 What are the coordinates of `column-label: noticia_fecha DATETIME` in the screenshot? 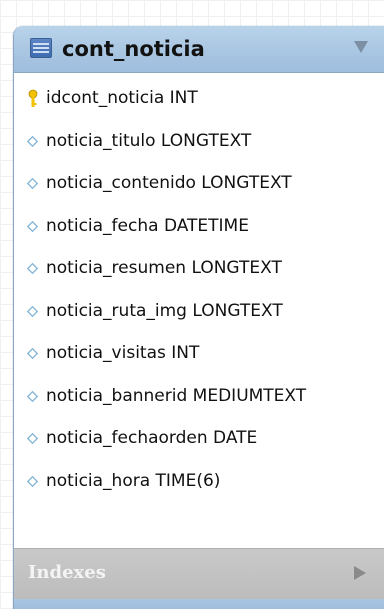 It's located at (147, 226).